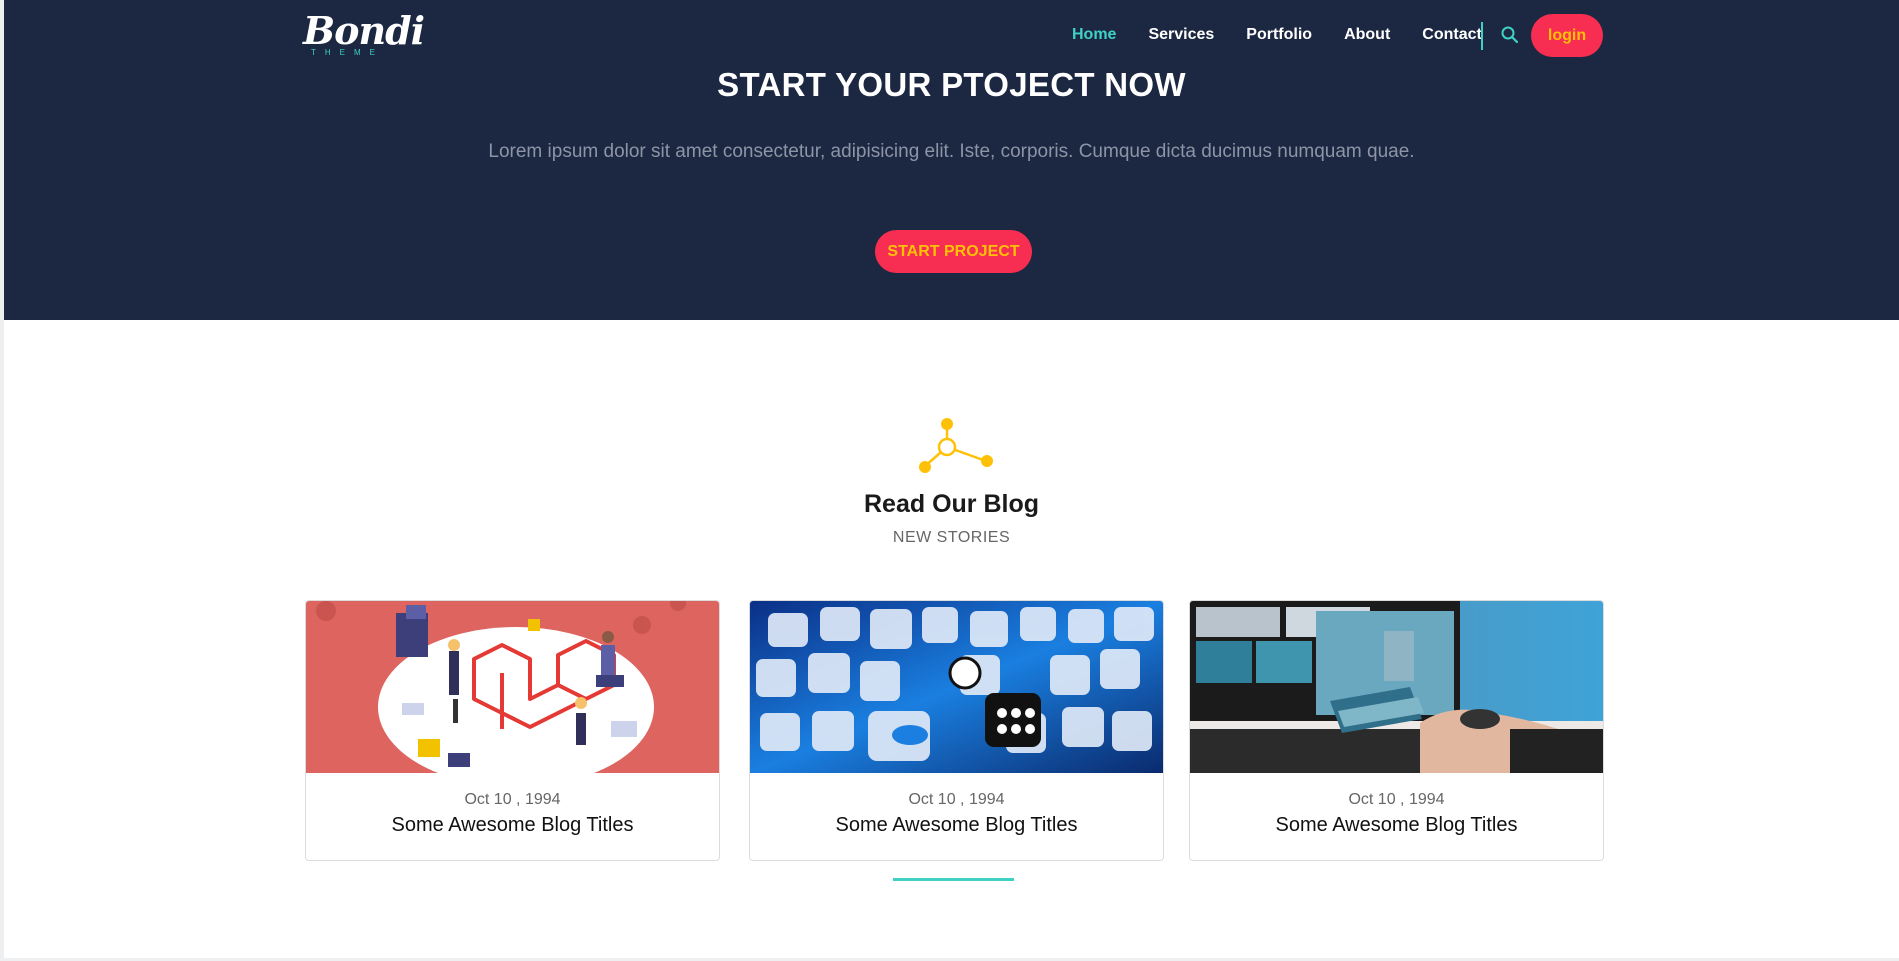  What do you see at coordinates (951, 537) in the screenshot?
I see `blog-subtitle: NEW STORIES` at bounding box center [951, 537].